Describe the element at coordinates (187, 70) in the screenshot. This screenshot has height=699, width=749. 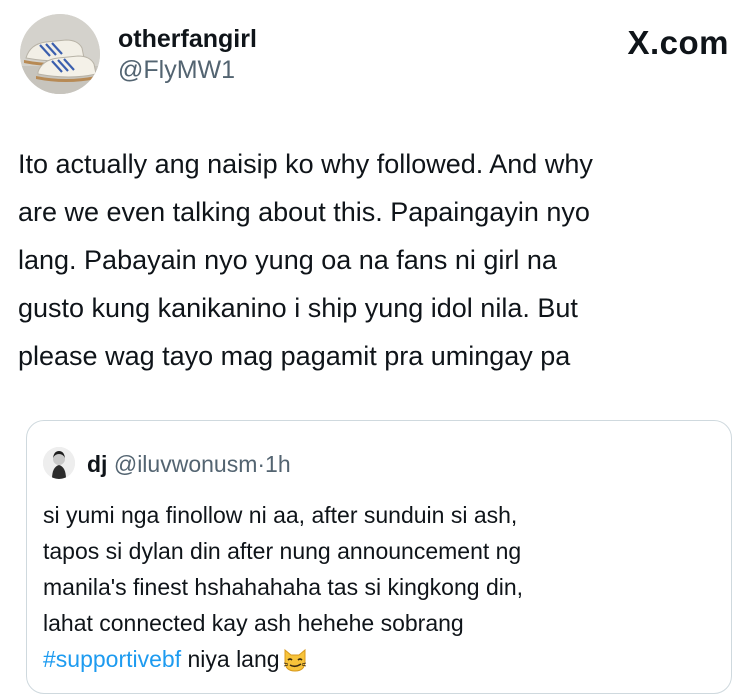
I see `author-handle: @FlyMW1` at that location.